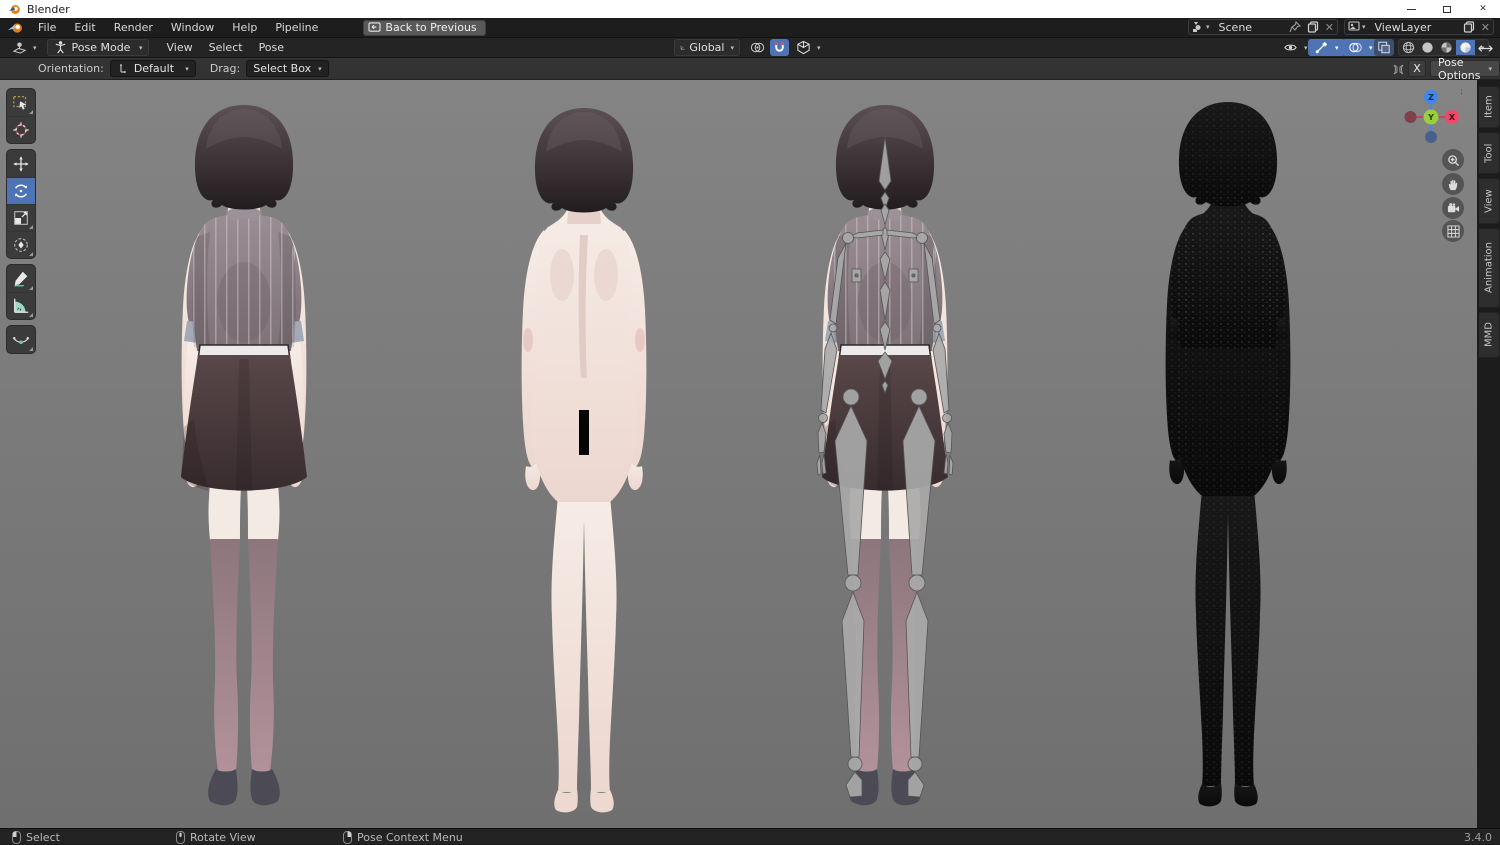 The height and width of the screenshot is (845, 1500). I want to click on tool-move, so click(21, 163).